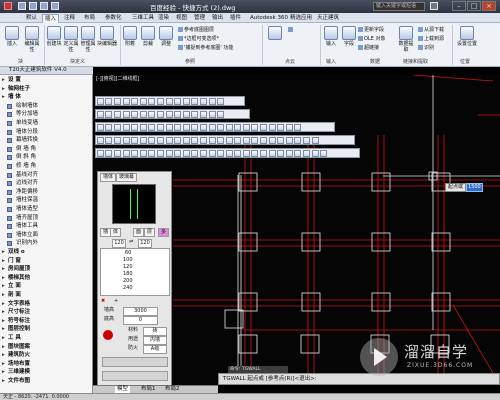  I want to click on import-button: 输入, so click(331, 36).